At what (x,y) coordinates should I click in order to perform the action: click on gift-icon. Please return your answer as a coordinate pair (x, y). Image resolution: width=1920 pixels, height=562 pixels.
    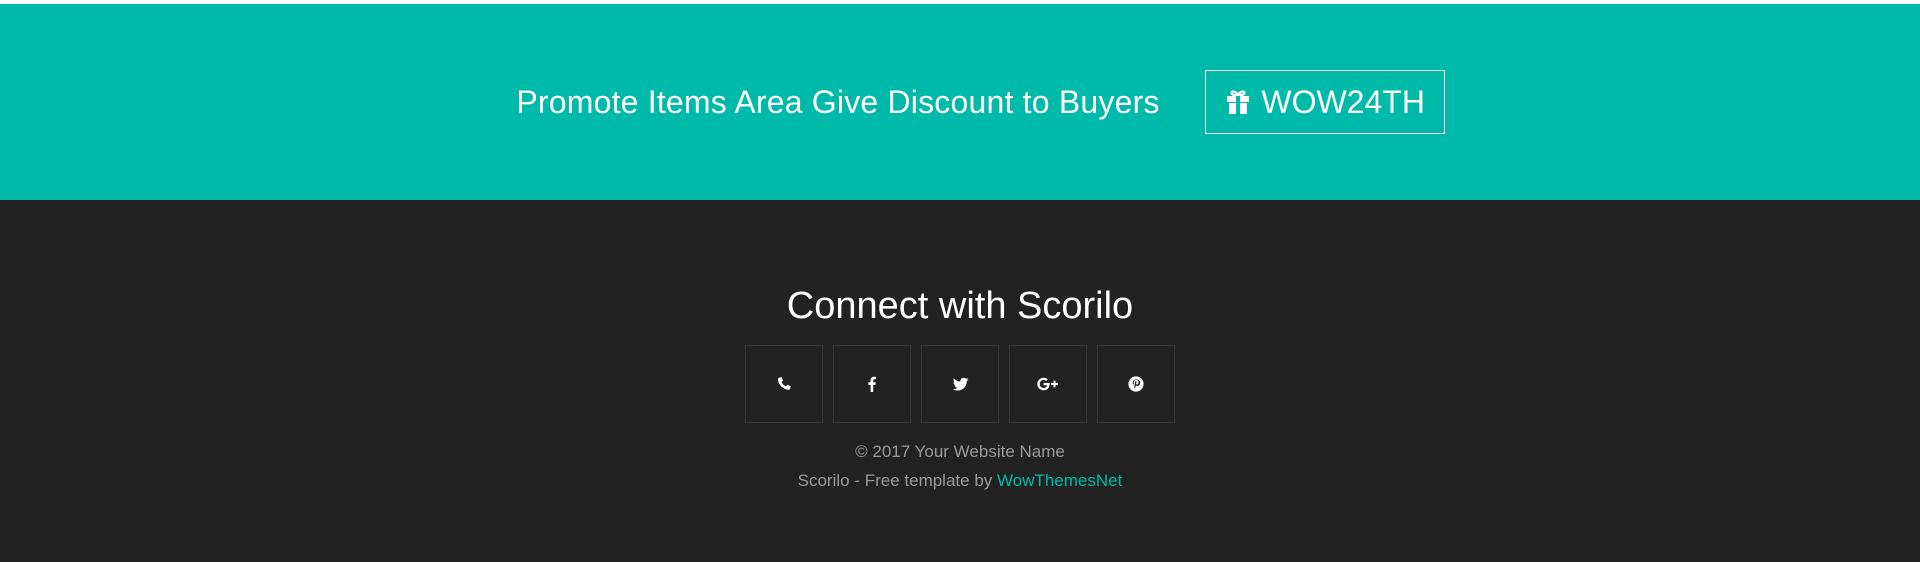
    Looking at the image, I should click on (1238, 102).